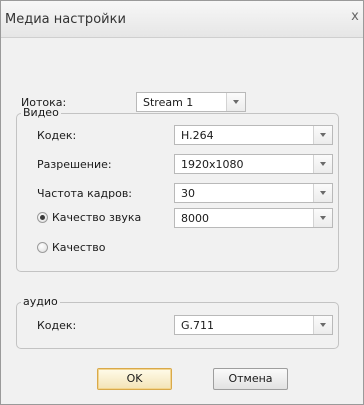 The height and width of the screenshot is (405, 364). What do you see at coordinates (195, 218) in the screenshot?
I see `sound-quality-value: 8000` at bounding box center [195, 218].